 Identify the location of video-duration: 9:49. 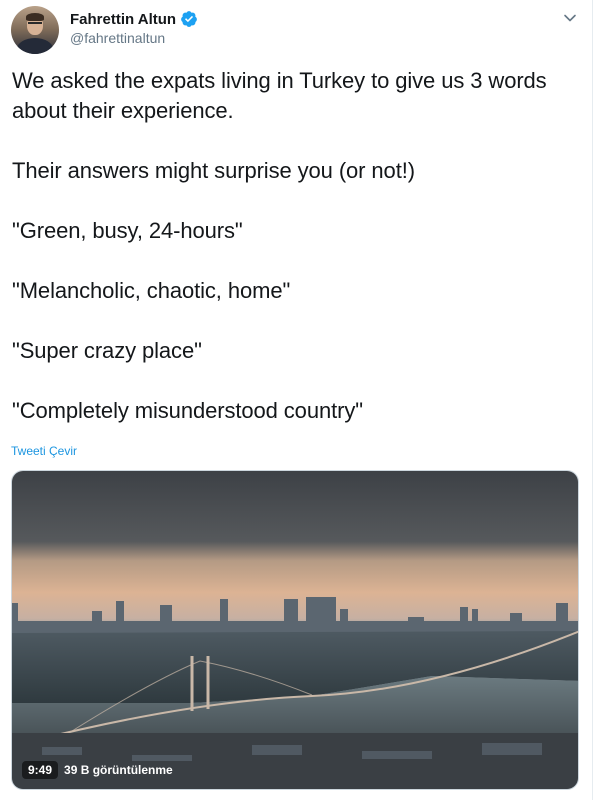
(40, 770).